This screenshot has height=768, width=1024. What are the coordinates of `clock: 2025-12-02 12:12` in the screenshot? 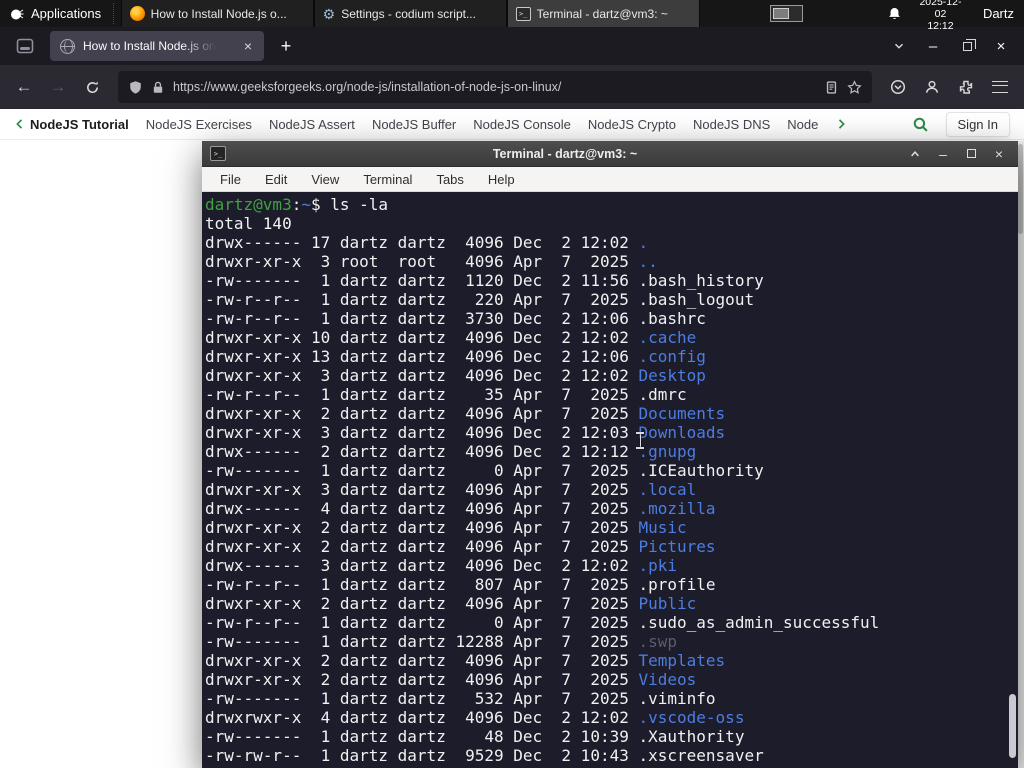 It's located at (940, 16).